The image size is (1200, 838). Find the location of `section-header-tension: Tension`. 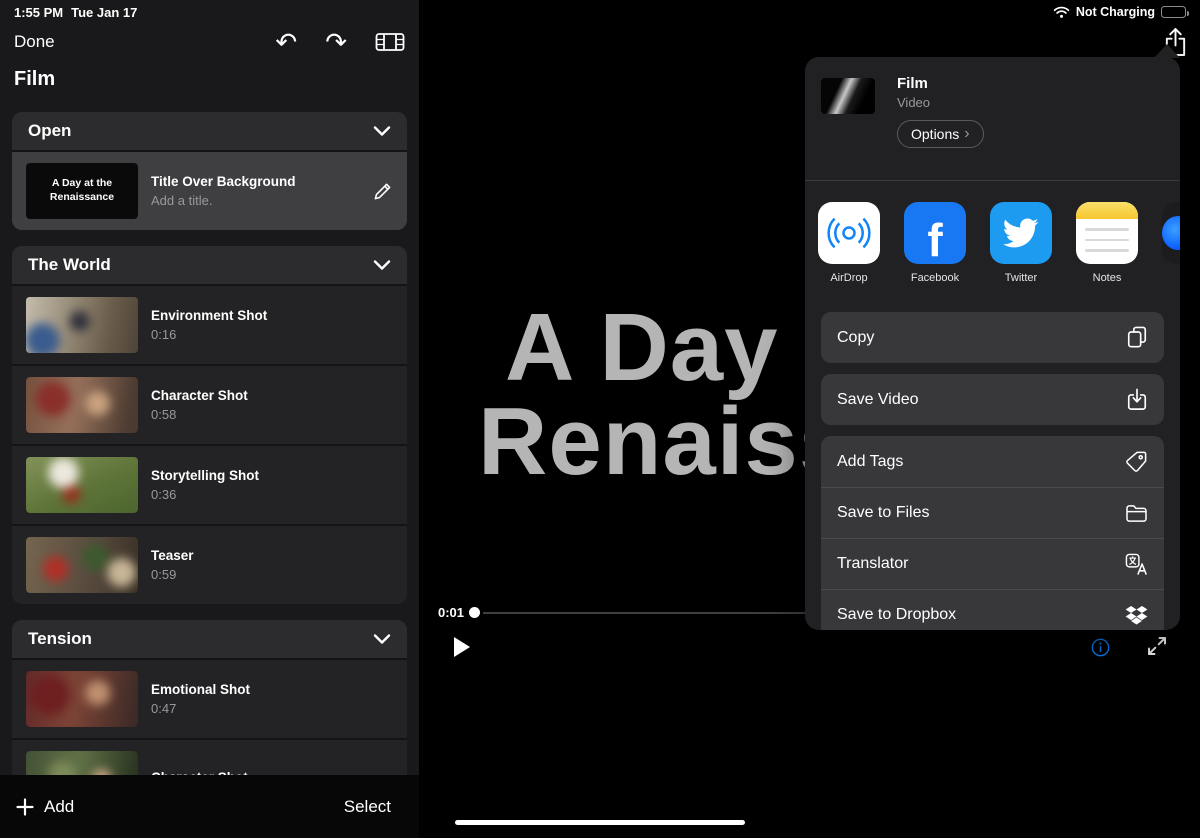

section-header-tension: Tension is located at coordinates (209, 639).